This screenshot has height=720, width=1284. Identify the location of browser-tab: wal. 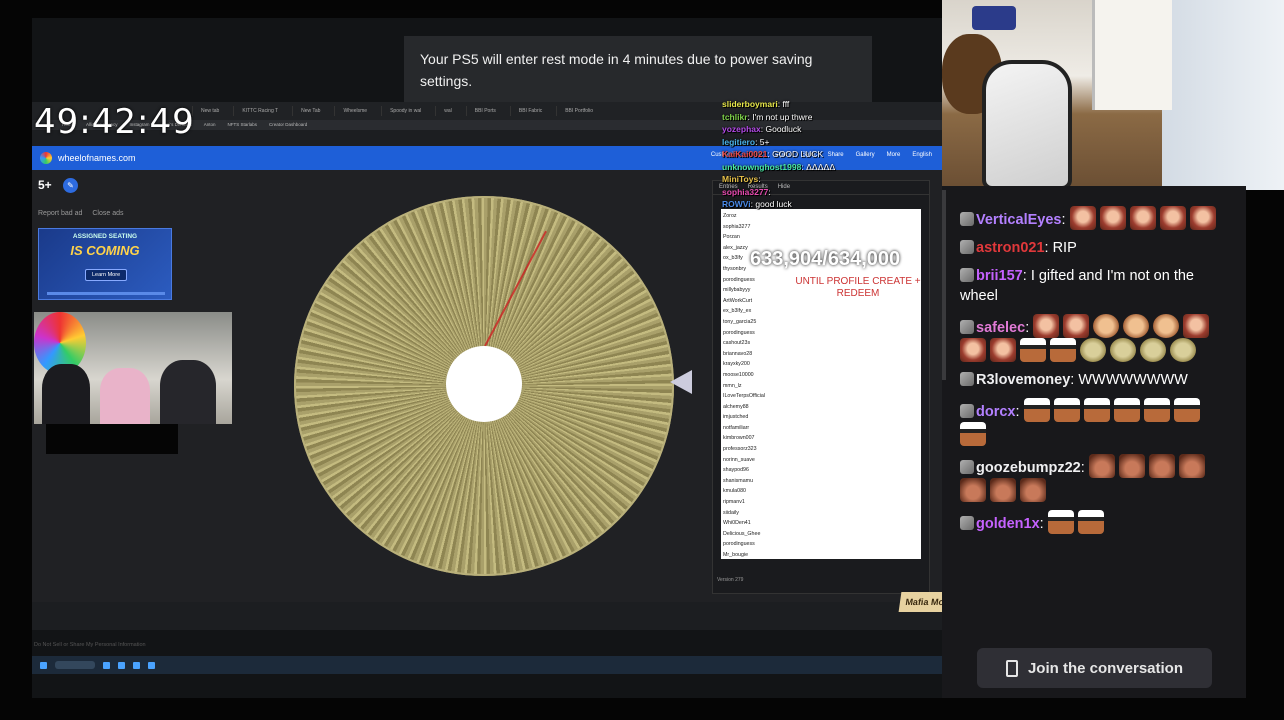
(447, 111).